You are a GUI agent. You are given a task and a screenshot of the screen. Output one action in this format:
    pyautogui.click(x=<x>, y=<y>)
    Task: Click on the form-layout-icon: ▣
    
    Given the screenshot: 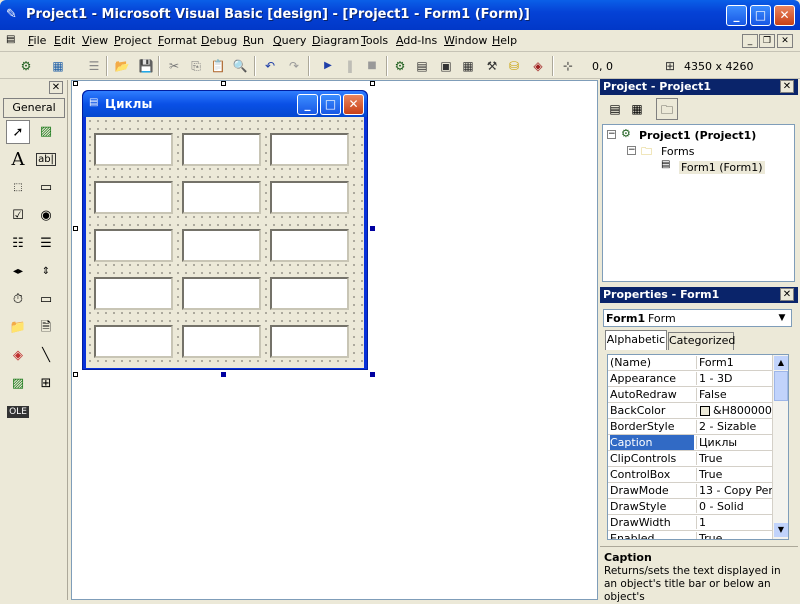 What is the action you would take?
    pyautogui.click(x=446, y=66)
    